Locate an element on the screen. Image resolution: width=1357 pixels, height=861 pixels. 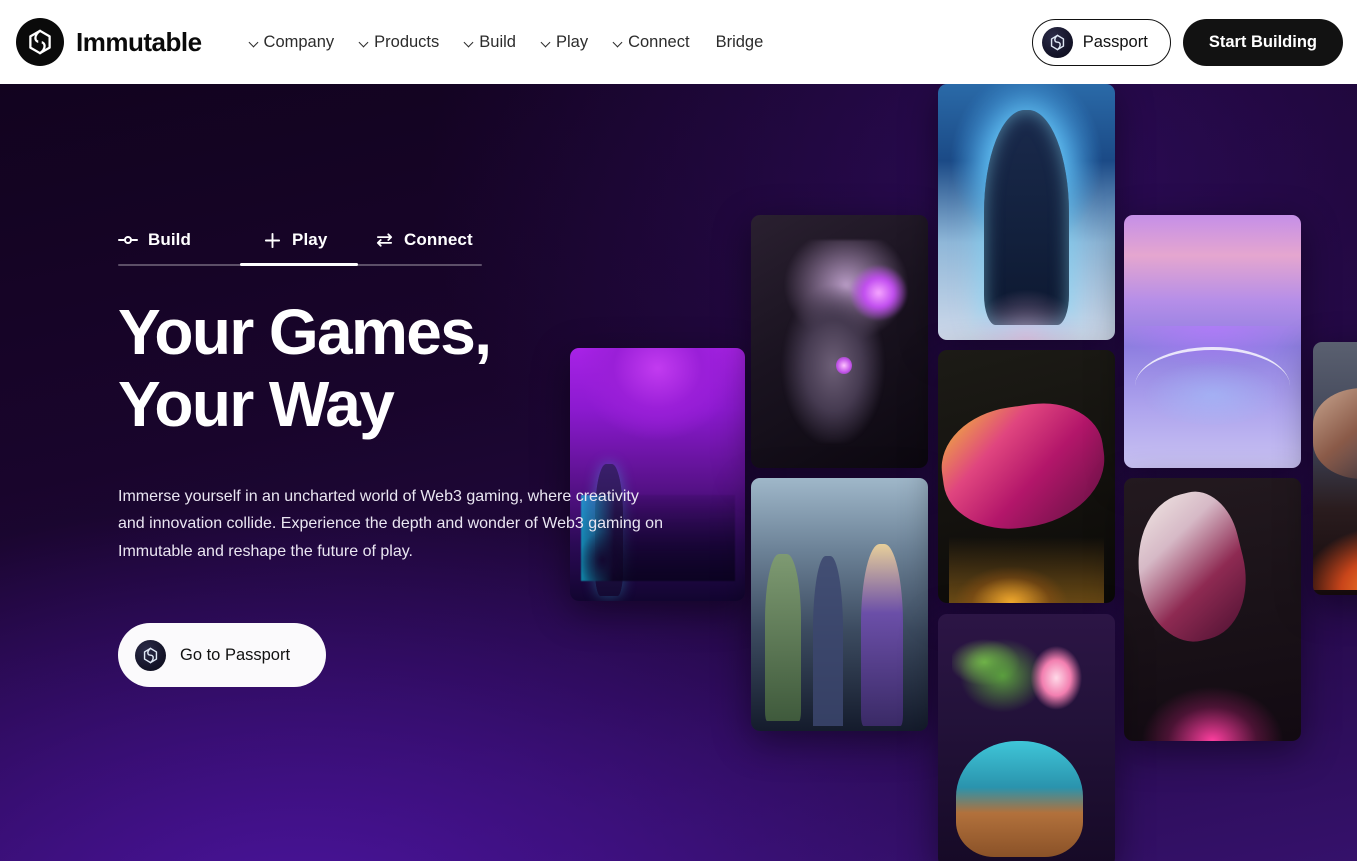
tab-connect: Connect is located at coordinates (420, 248).